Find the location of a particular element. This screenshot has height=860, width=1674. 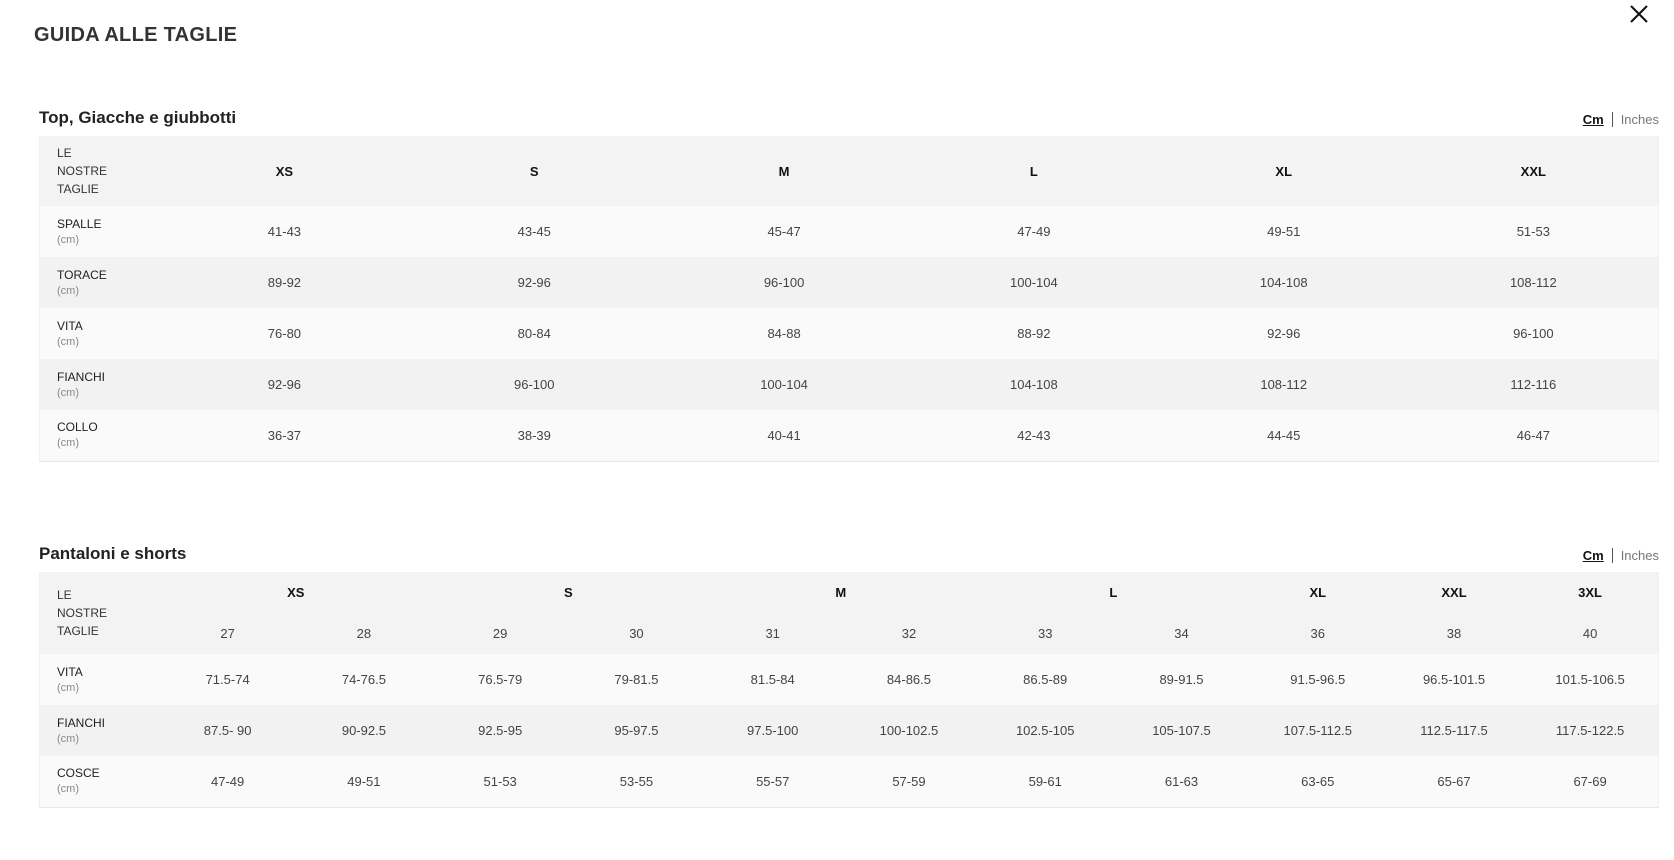

table-cell: 91.5-96.5 is located at coordinates (1318, 679).